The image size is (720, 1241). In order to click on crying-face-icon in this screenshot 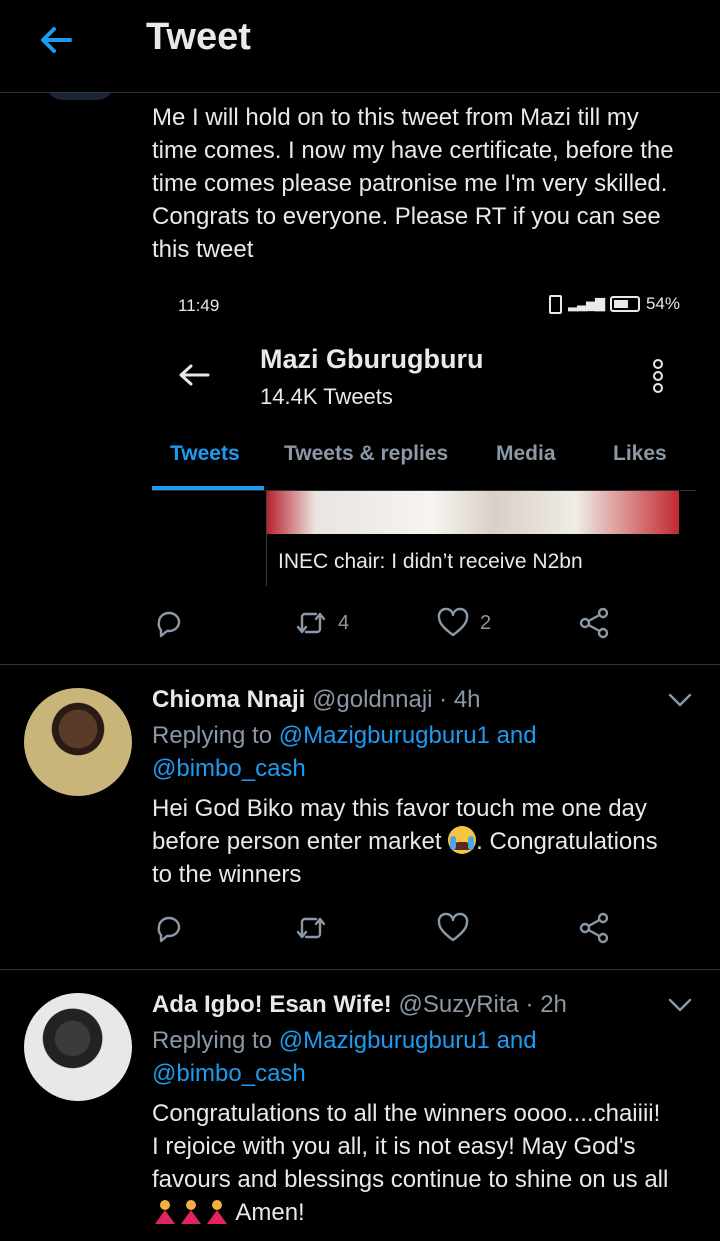, I will do `click(462, 840)`.